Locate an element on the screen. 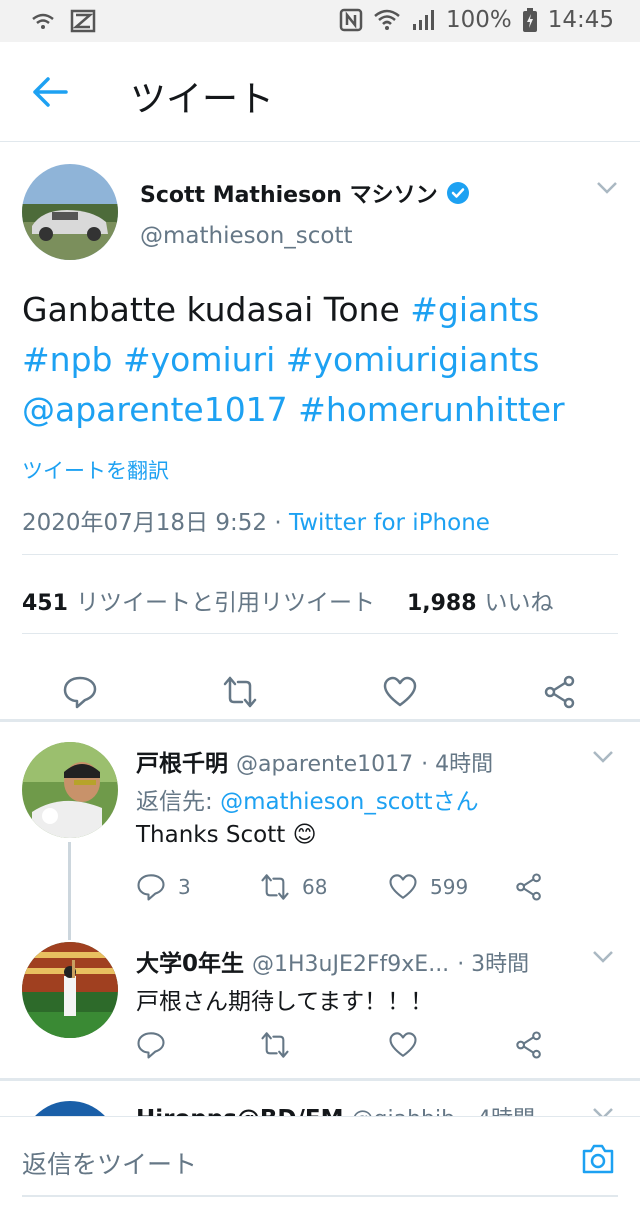 Image resolution: width=640 pixels, height=1205 pixels. stadium-photo-avatar-image is located at coordinates (70, 990).